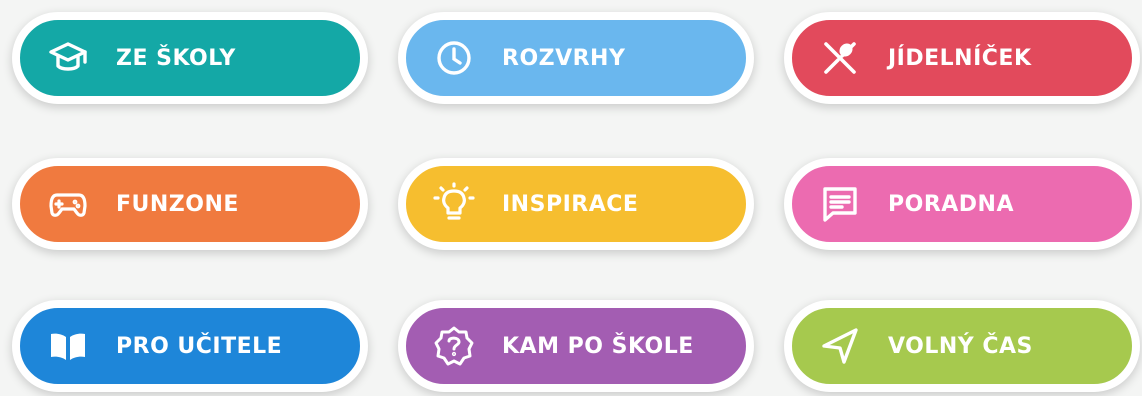 This screenshot has height=396, width=1142. I want to click on clock-icon, so click(454, 58).